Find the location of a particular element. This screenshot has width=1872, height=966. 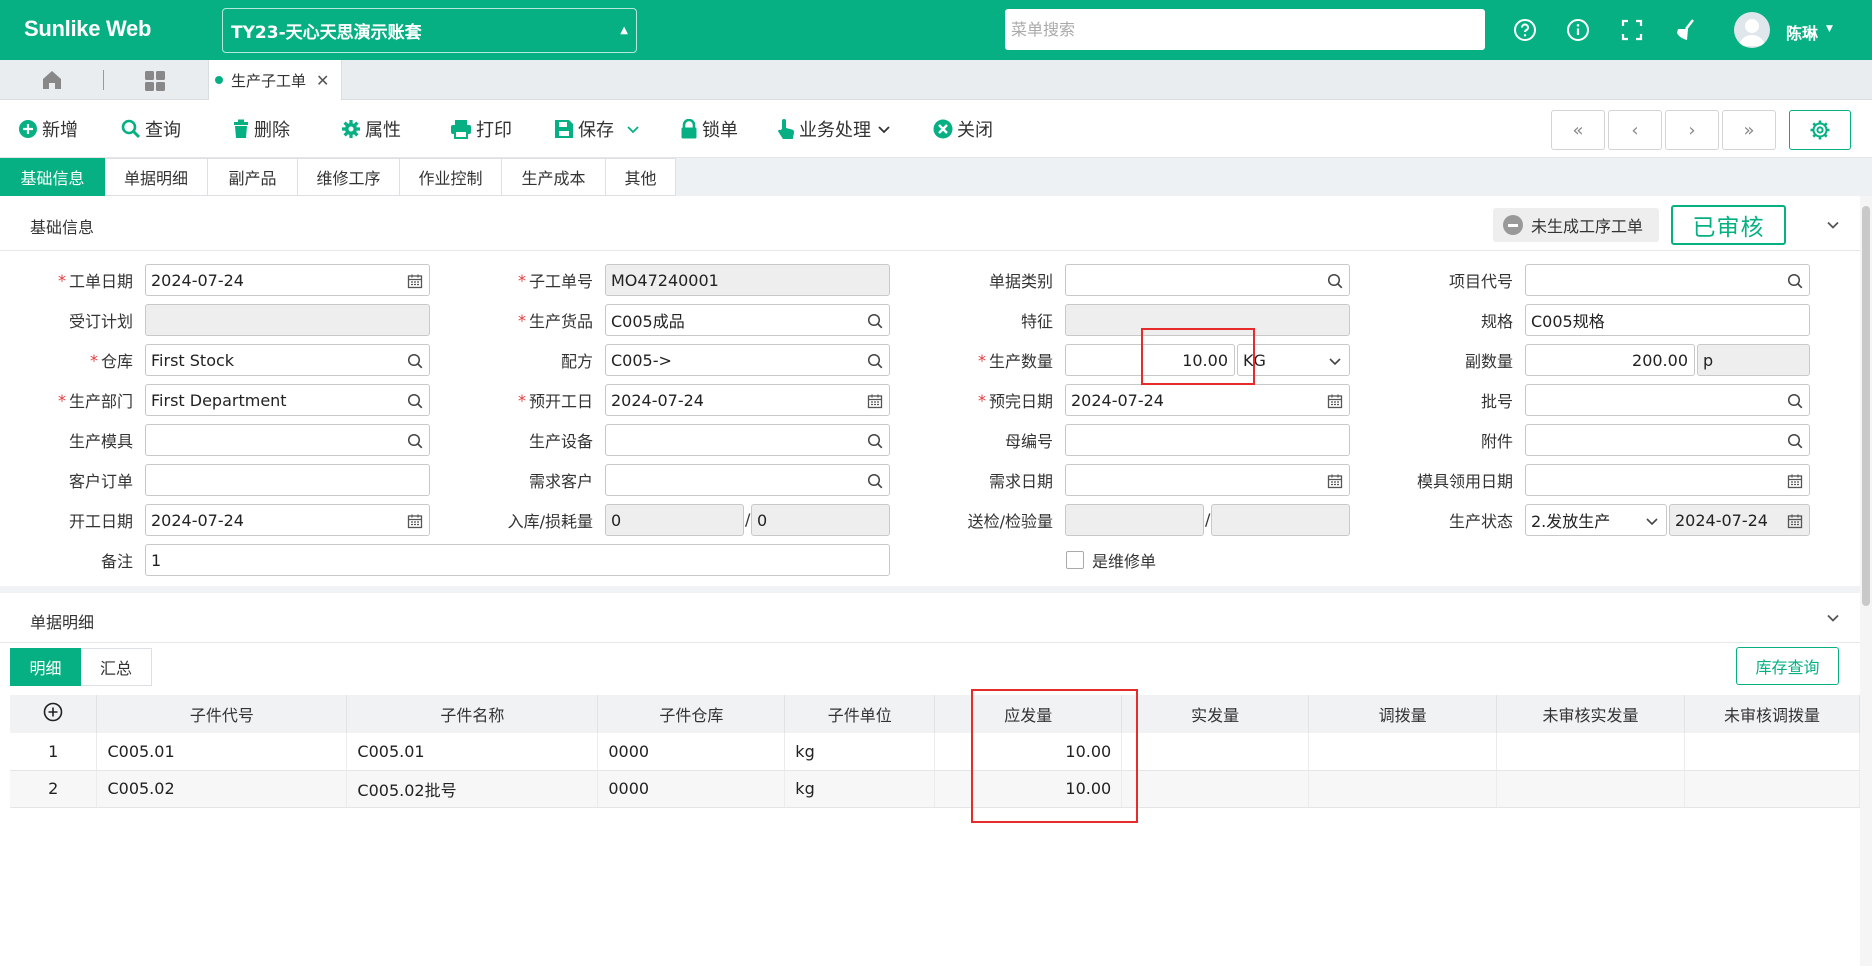

fullscreen-icon is located at coordinates (1632, 30).